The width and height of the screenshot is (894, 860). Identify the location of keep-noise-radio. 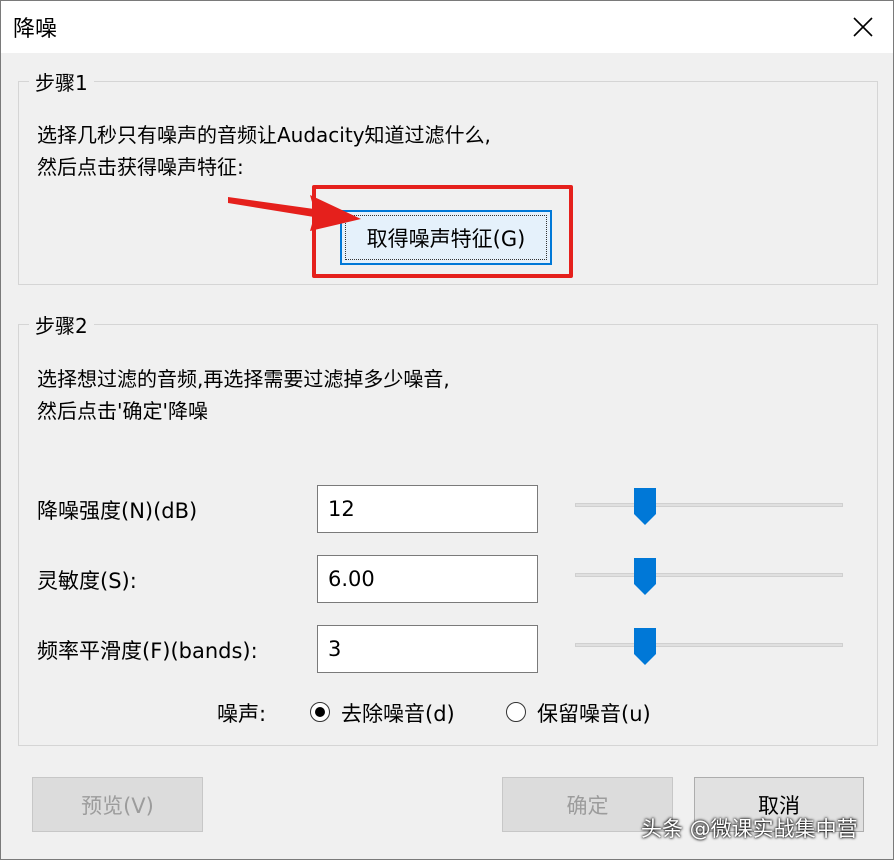
(516, 712).